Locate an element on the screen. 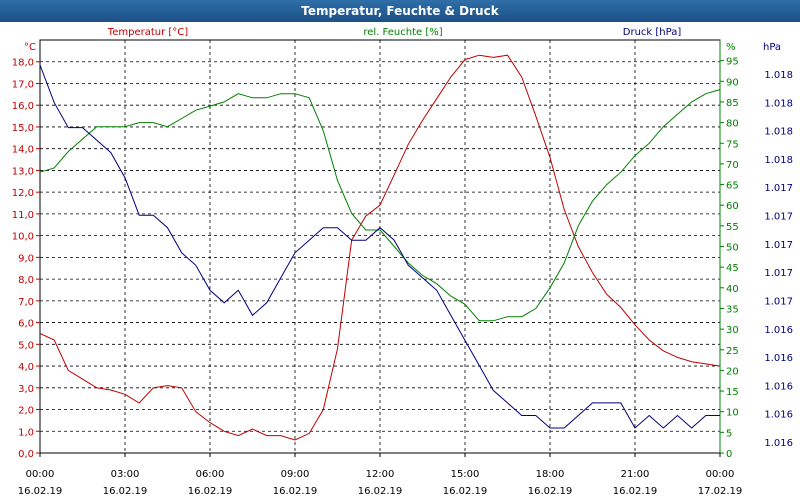 Image resolution: width=800 pixels, height=500 pixels. x-axis-time-label: 12:00 is located at coordinates (380, 474).